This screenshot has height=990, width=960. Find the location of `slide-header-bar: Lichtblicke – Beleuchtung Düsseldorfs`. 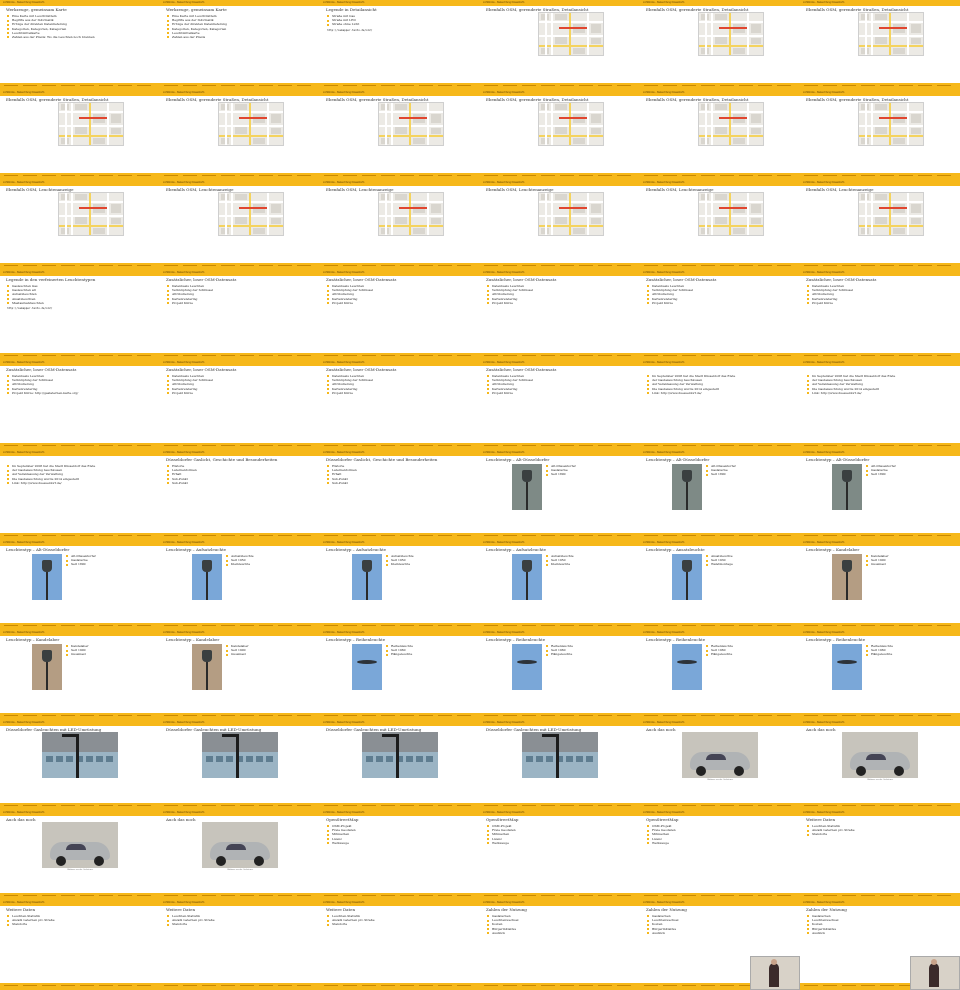

slide-header-bar: Lichtblicke – Beleuchtung Düsseldorfs is located at coordinates (560, 363).